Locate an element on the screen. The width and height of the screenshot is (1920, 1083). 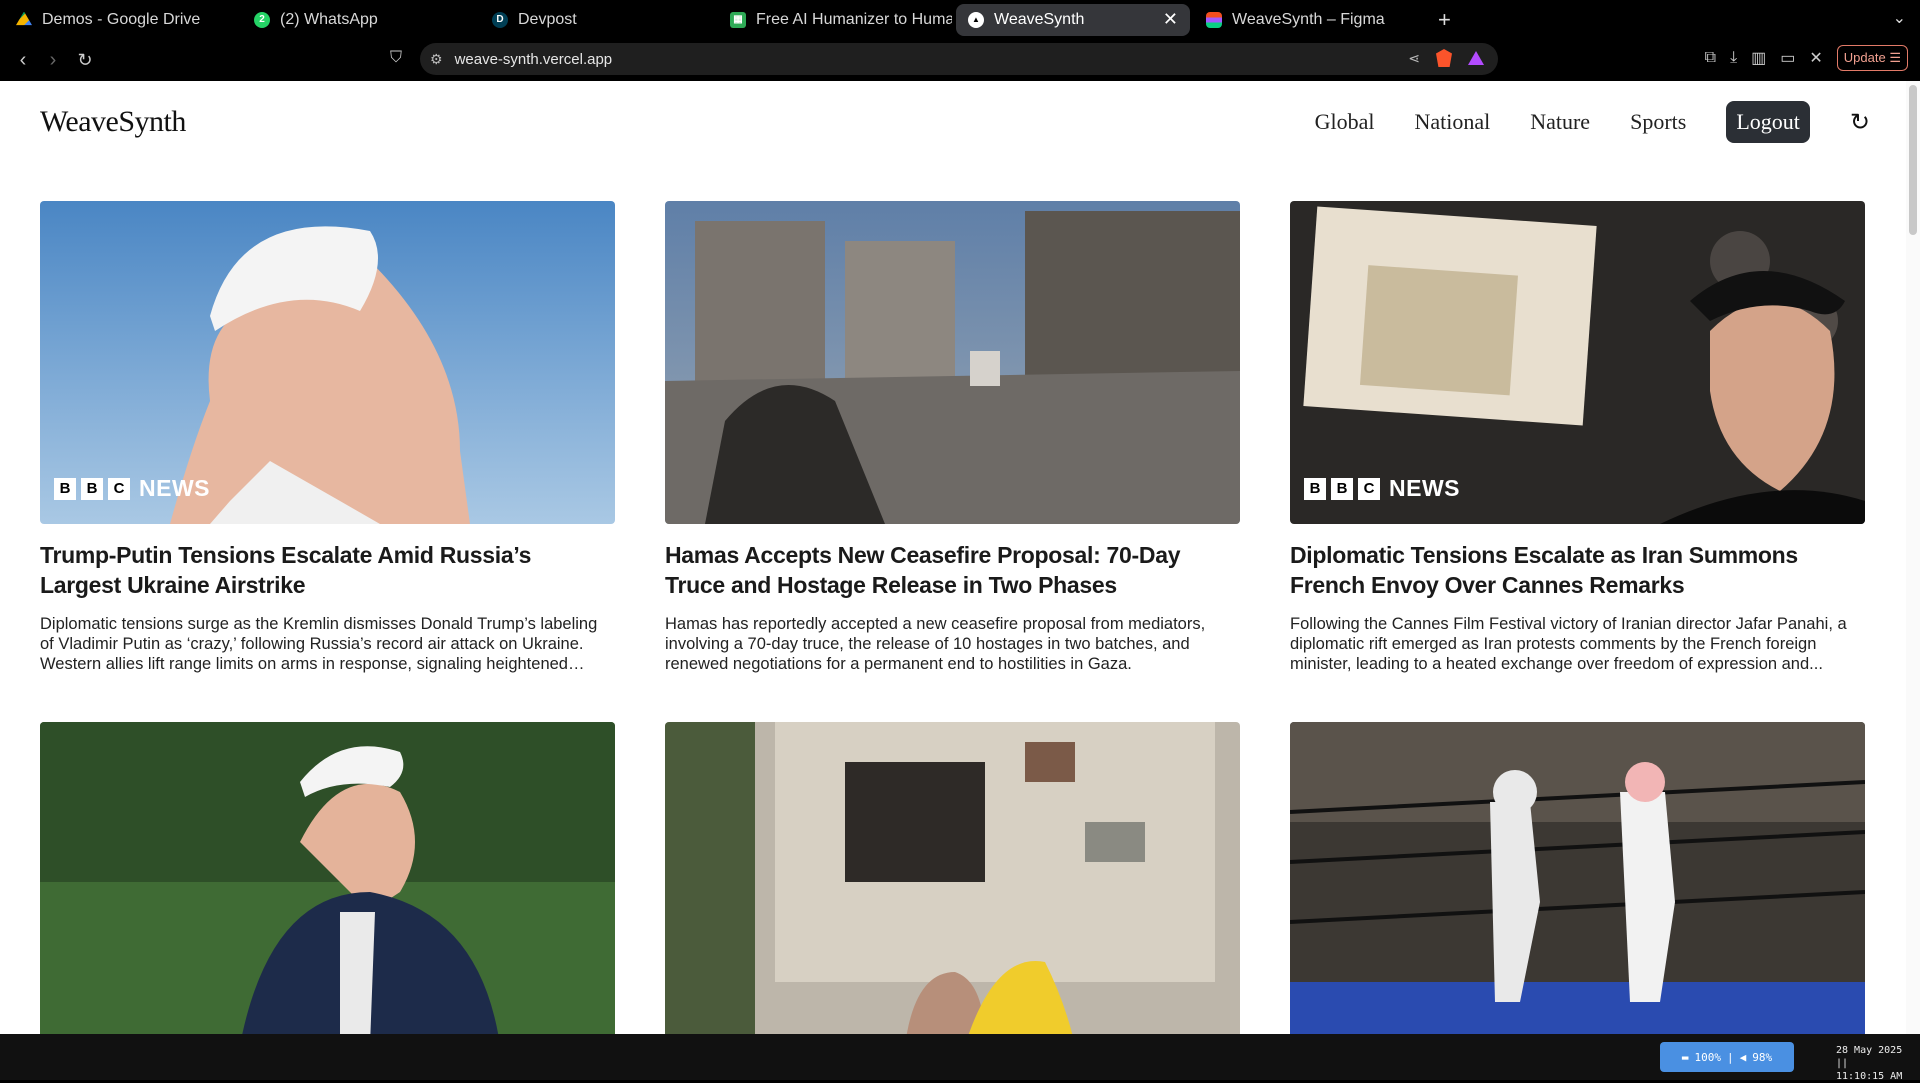
site-settings-icon: ⚙ is located at coordinates (436, 59).